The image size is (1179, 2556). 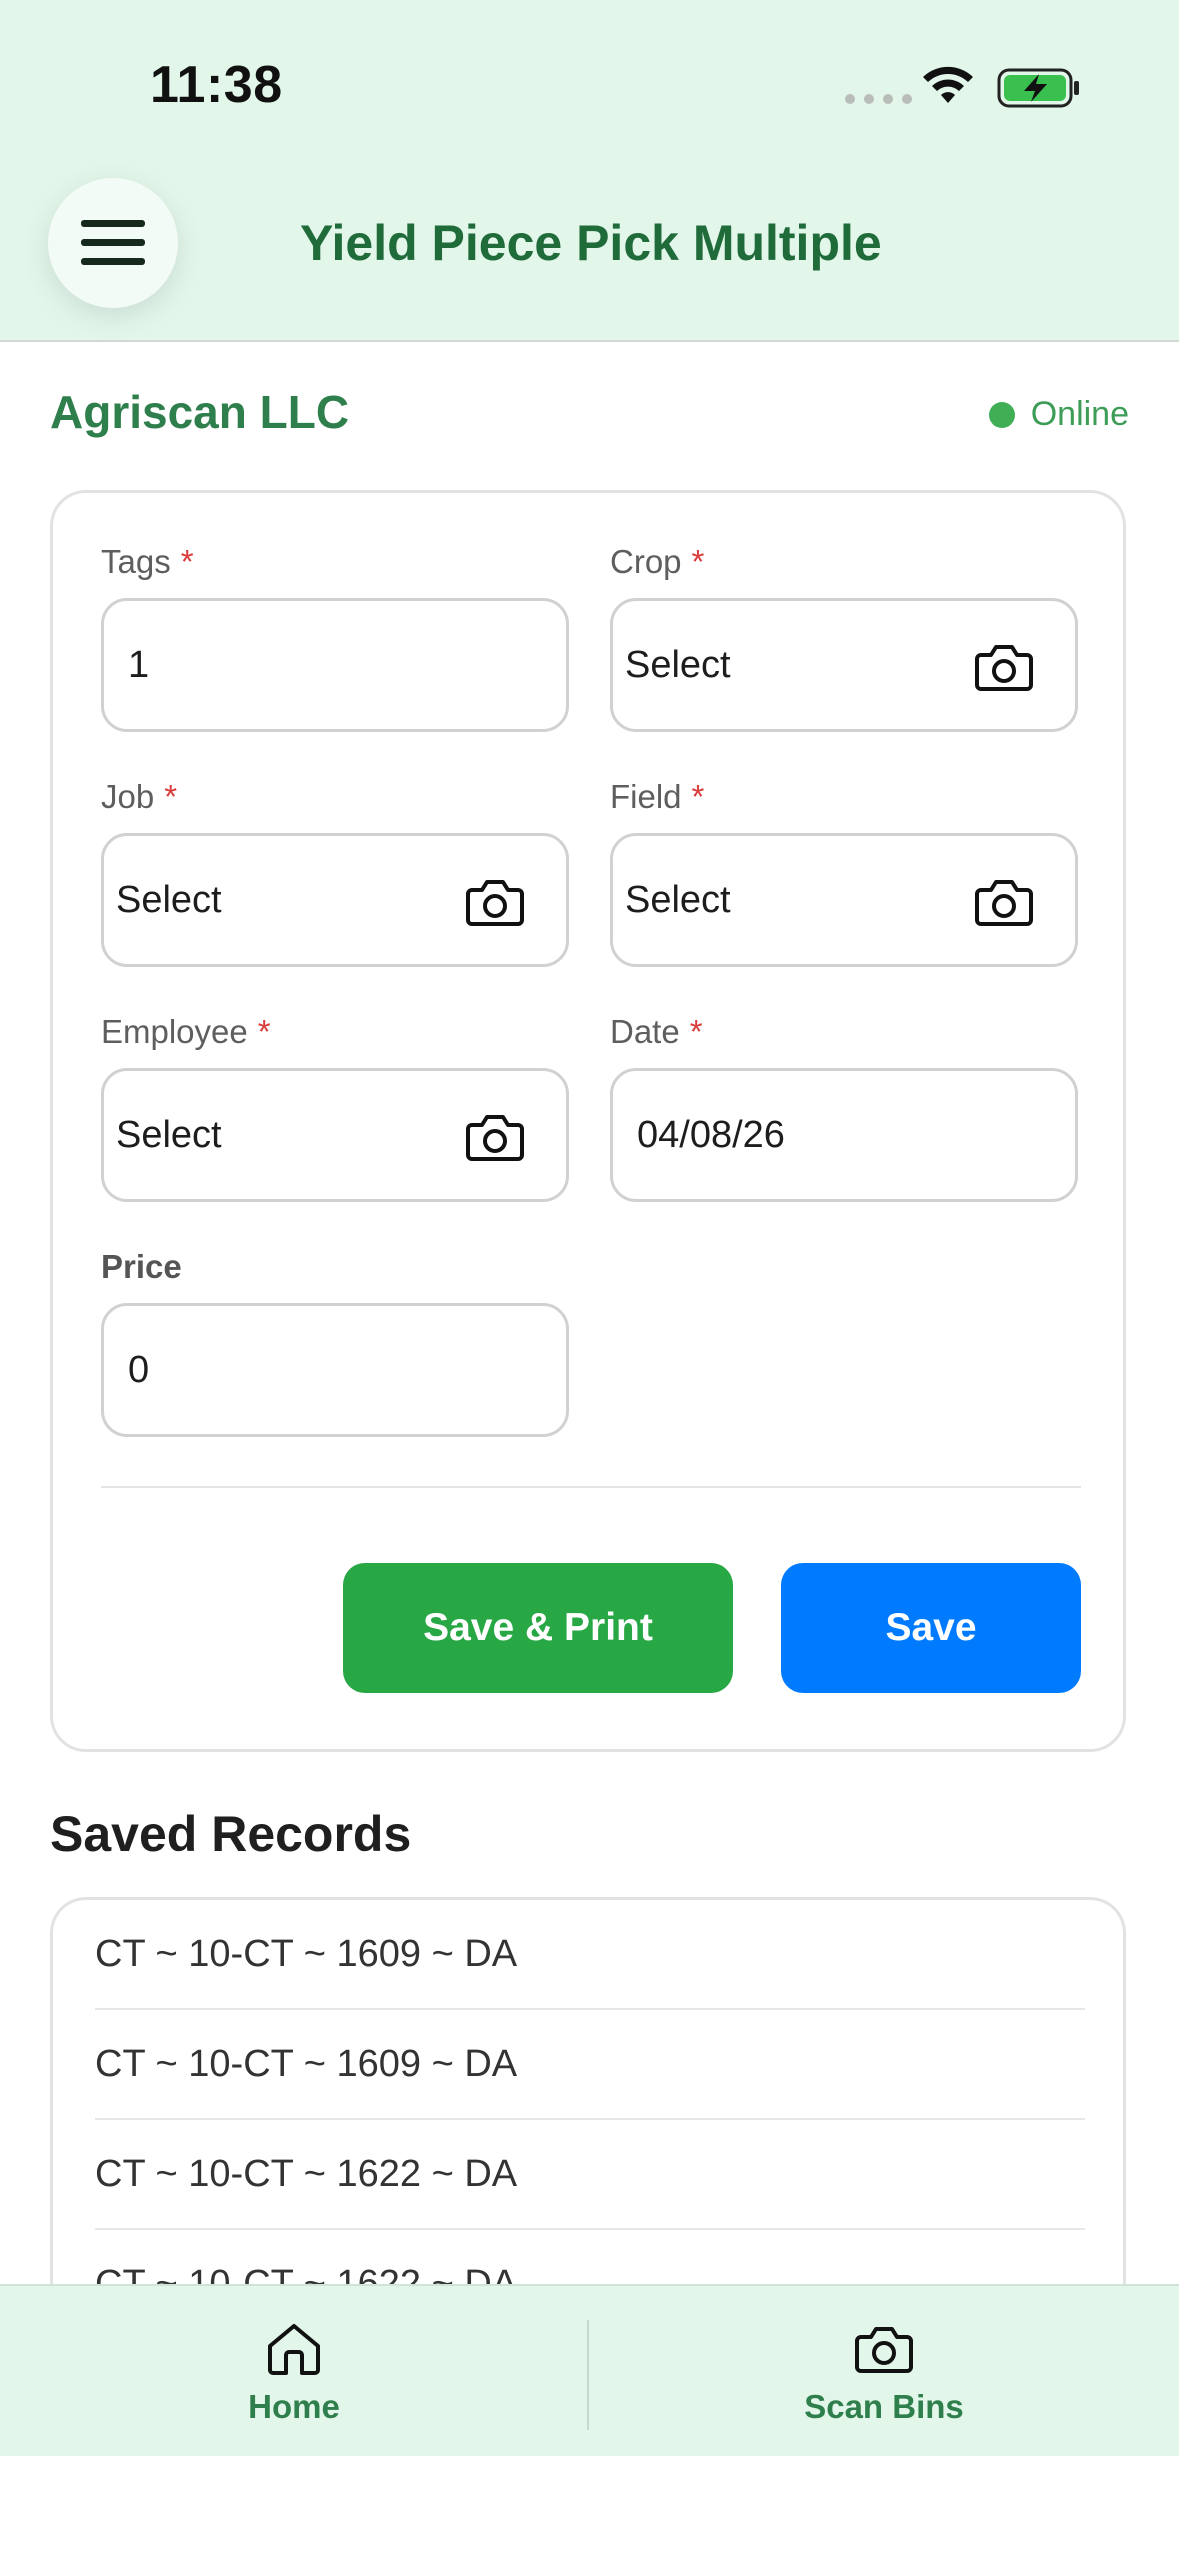 I want to click on connection-status-label: Online, so click(x=1079, y=414).